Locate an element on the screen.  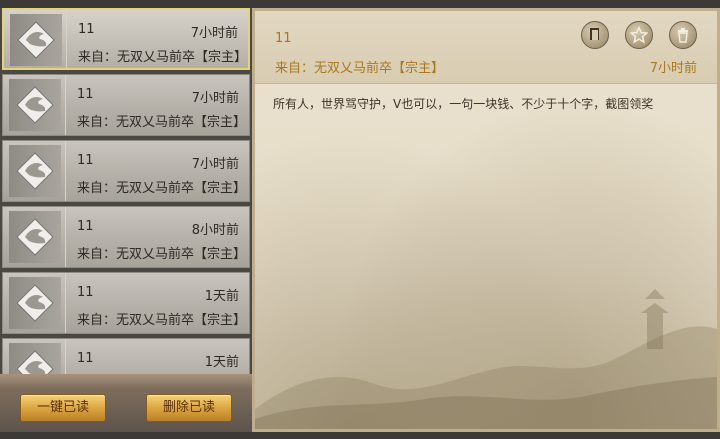
mail-detail-time: 7小时前 is located at coordinates (673, 68).